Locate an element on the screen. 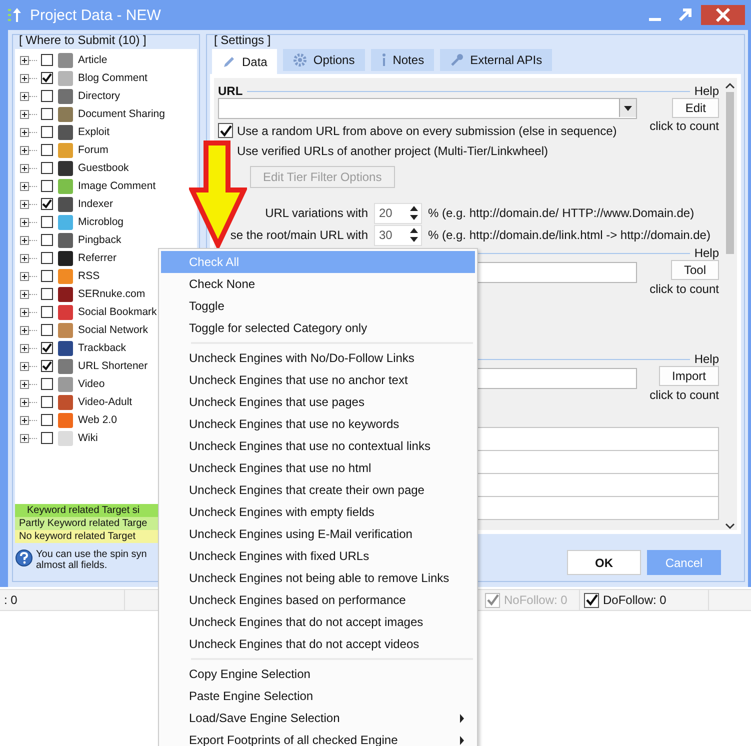 The image size is (751, 746). tree-item: Guestbook is located at coordinates (103, 168).